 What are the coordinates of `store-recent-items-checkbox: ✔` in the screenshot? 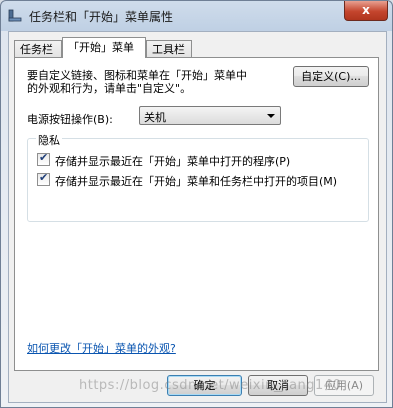 It's located at (43, 178).